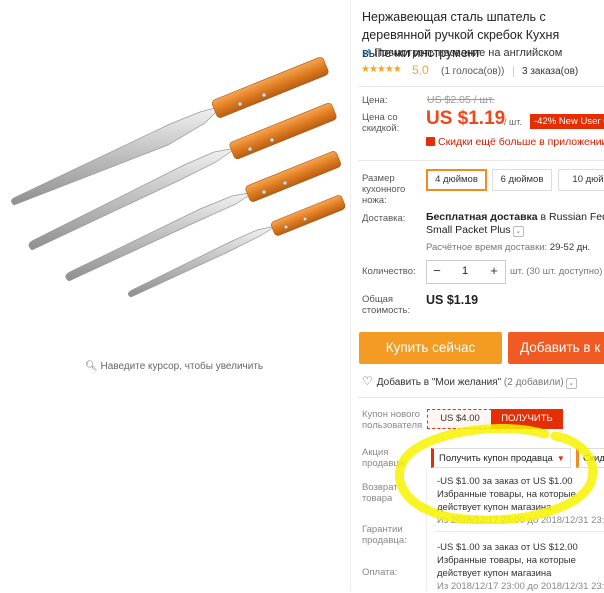 Image resolution: width=604 pixels, height=593 pixels. What do you see at coordinates (384, 189) in the screenshot?
I see `size-label: Размер кухонного ножа:` at bounding box center [384, 189].